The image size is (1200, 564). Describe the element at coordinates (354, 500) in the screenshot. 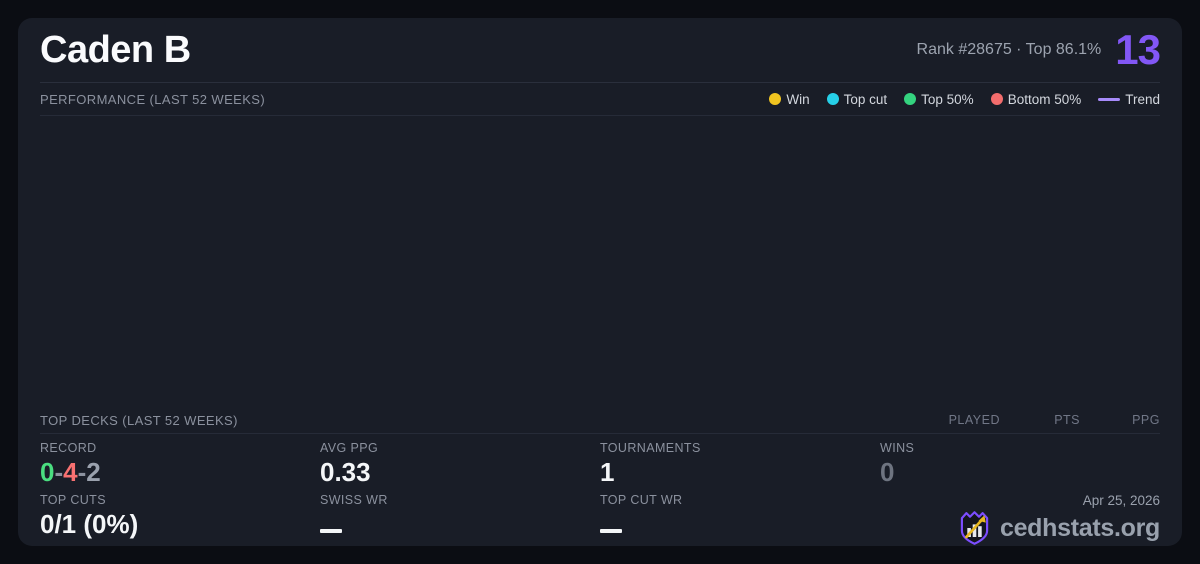

I see `stat-label: SWISS WR` at that location.